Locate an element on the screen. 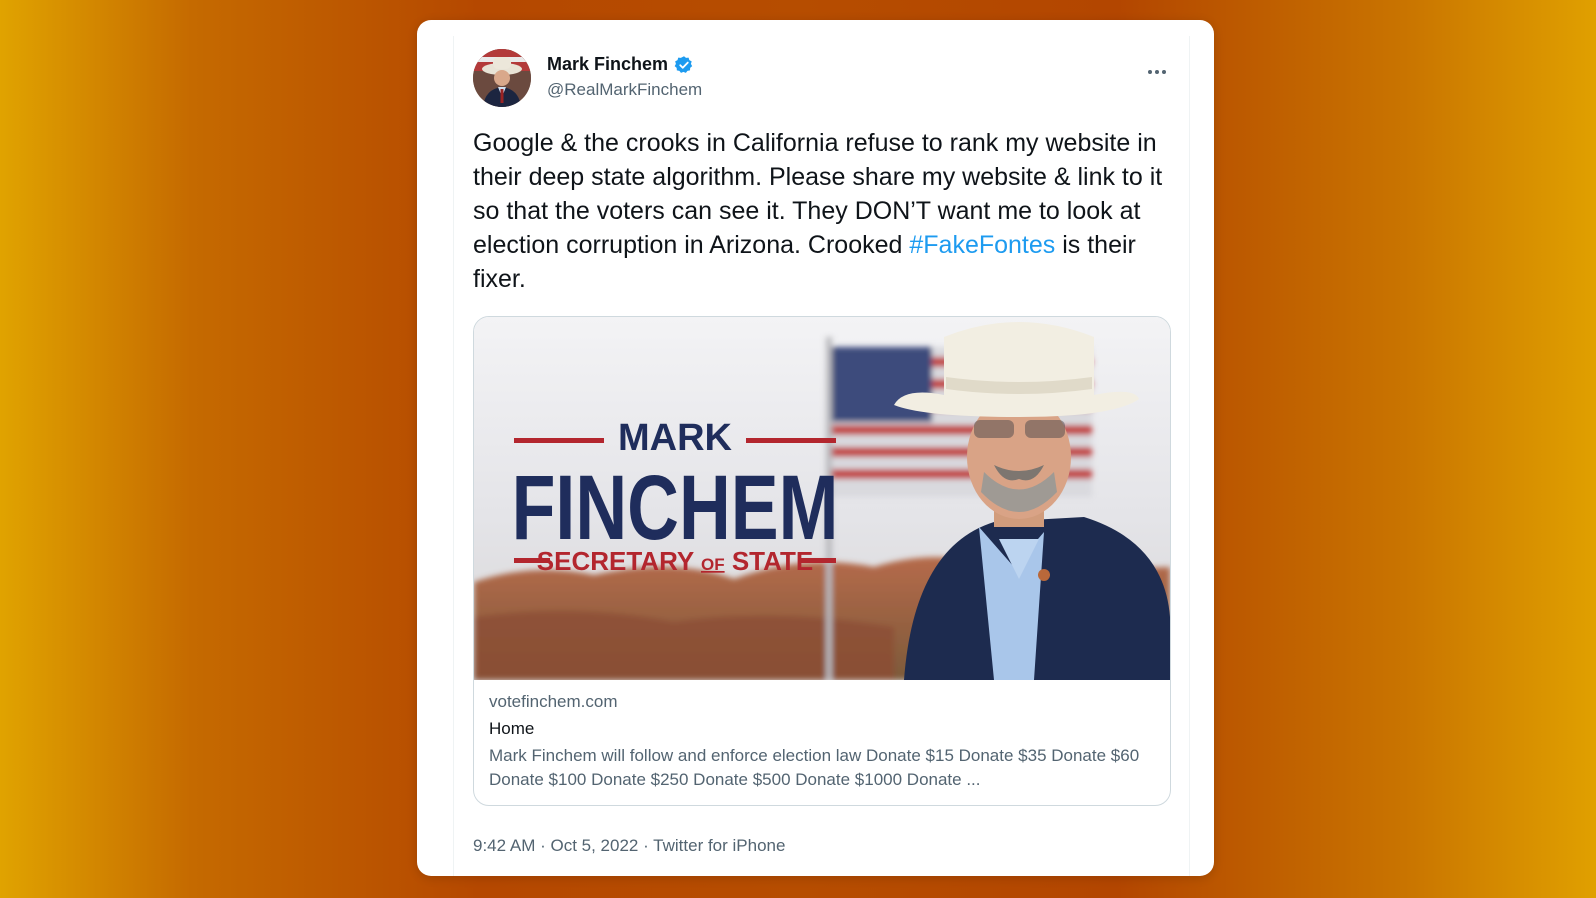 This screenshot has height=898, width=1596. banner-first-name: MARK is located at coordinates (675, 438).